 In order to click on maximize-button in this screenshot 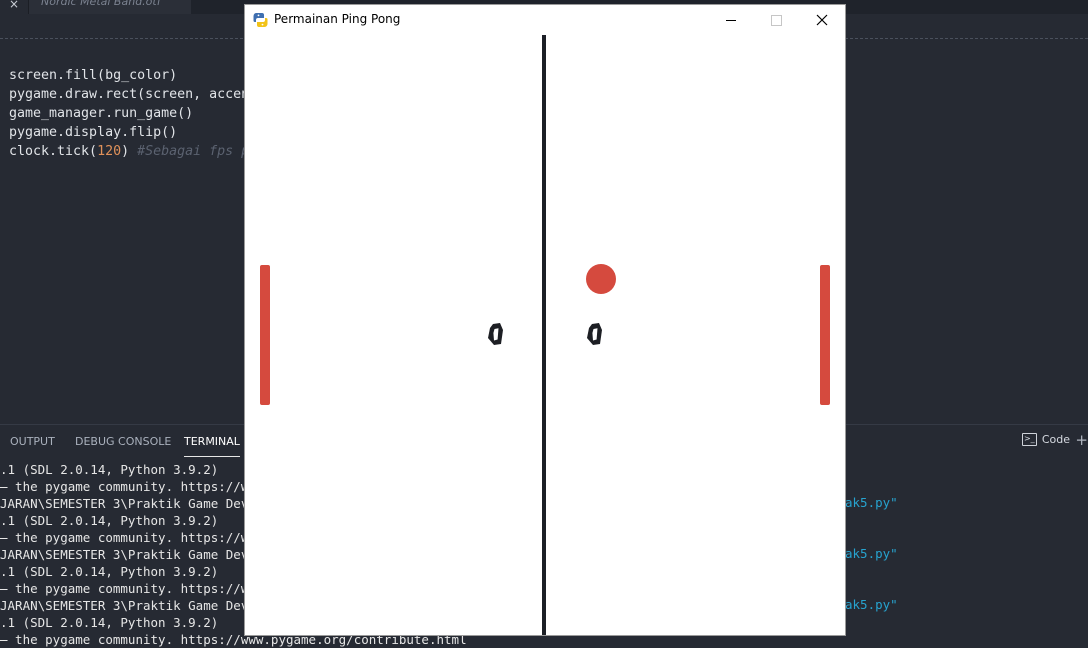, I will do `click(776, 20)`.